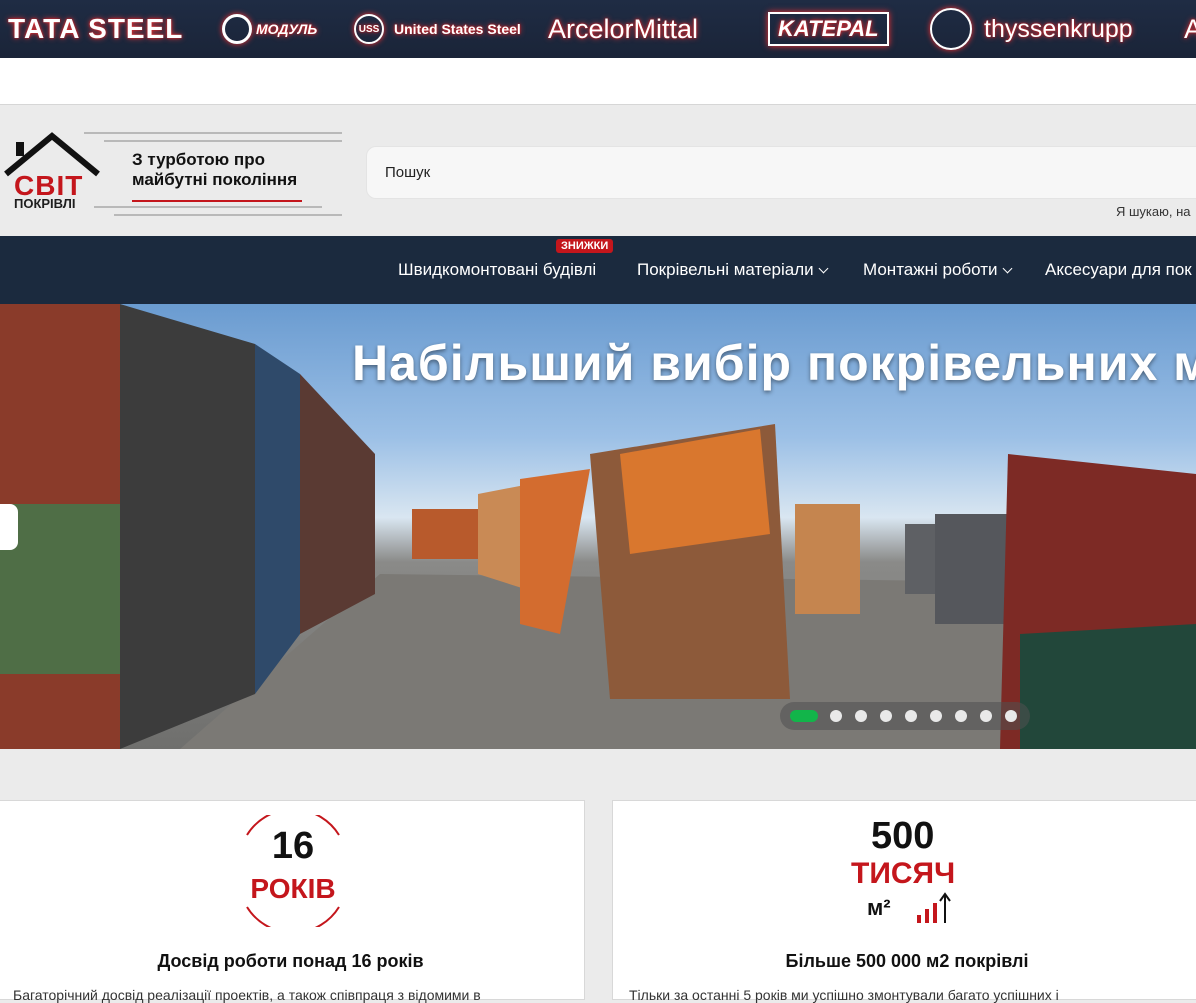  Describe the element at coordinates (45, 203) in the screenshot. I see `logo-brand-sub: ПОКРІВЛІ` at that location.